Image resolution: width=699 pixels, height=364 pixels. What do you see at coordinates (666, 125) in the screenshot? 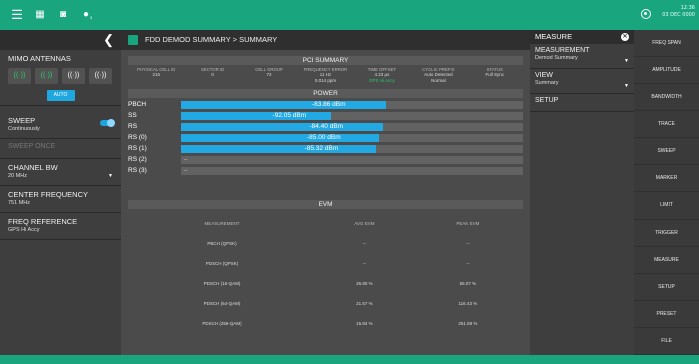
I see `soft-key-trace: TRACE` at bounding box center [666, 125].